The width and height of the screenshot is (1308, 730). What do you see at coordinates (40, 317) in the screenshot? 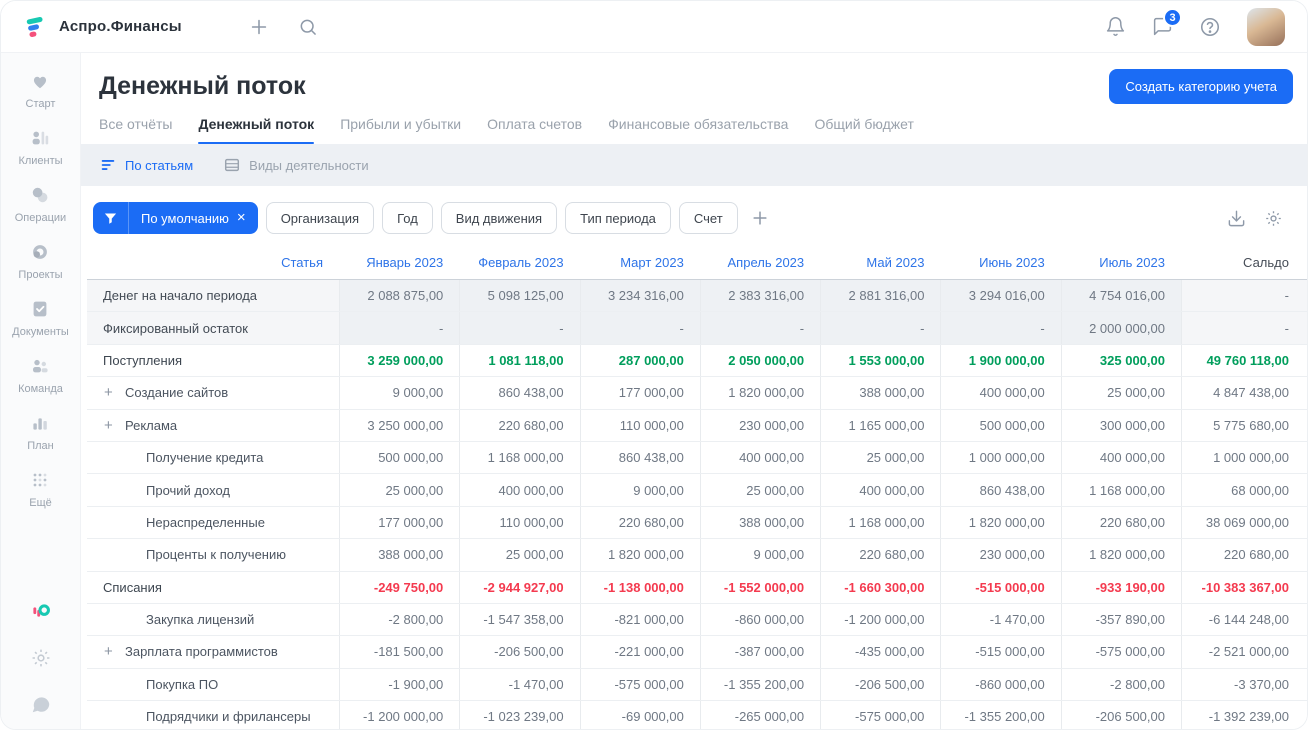
I see `sidebar-item: Документы` at bounding box center [40, 317].